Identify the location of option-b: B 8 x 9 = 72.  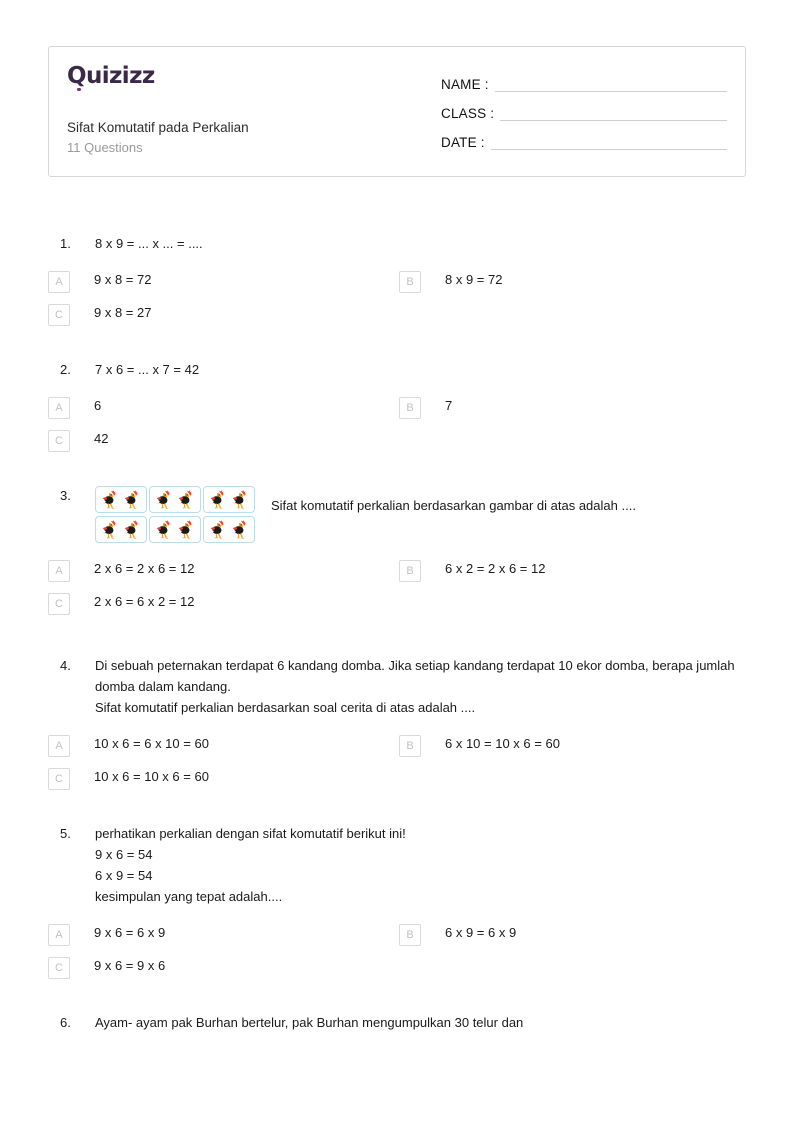
(572, 282).